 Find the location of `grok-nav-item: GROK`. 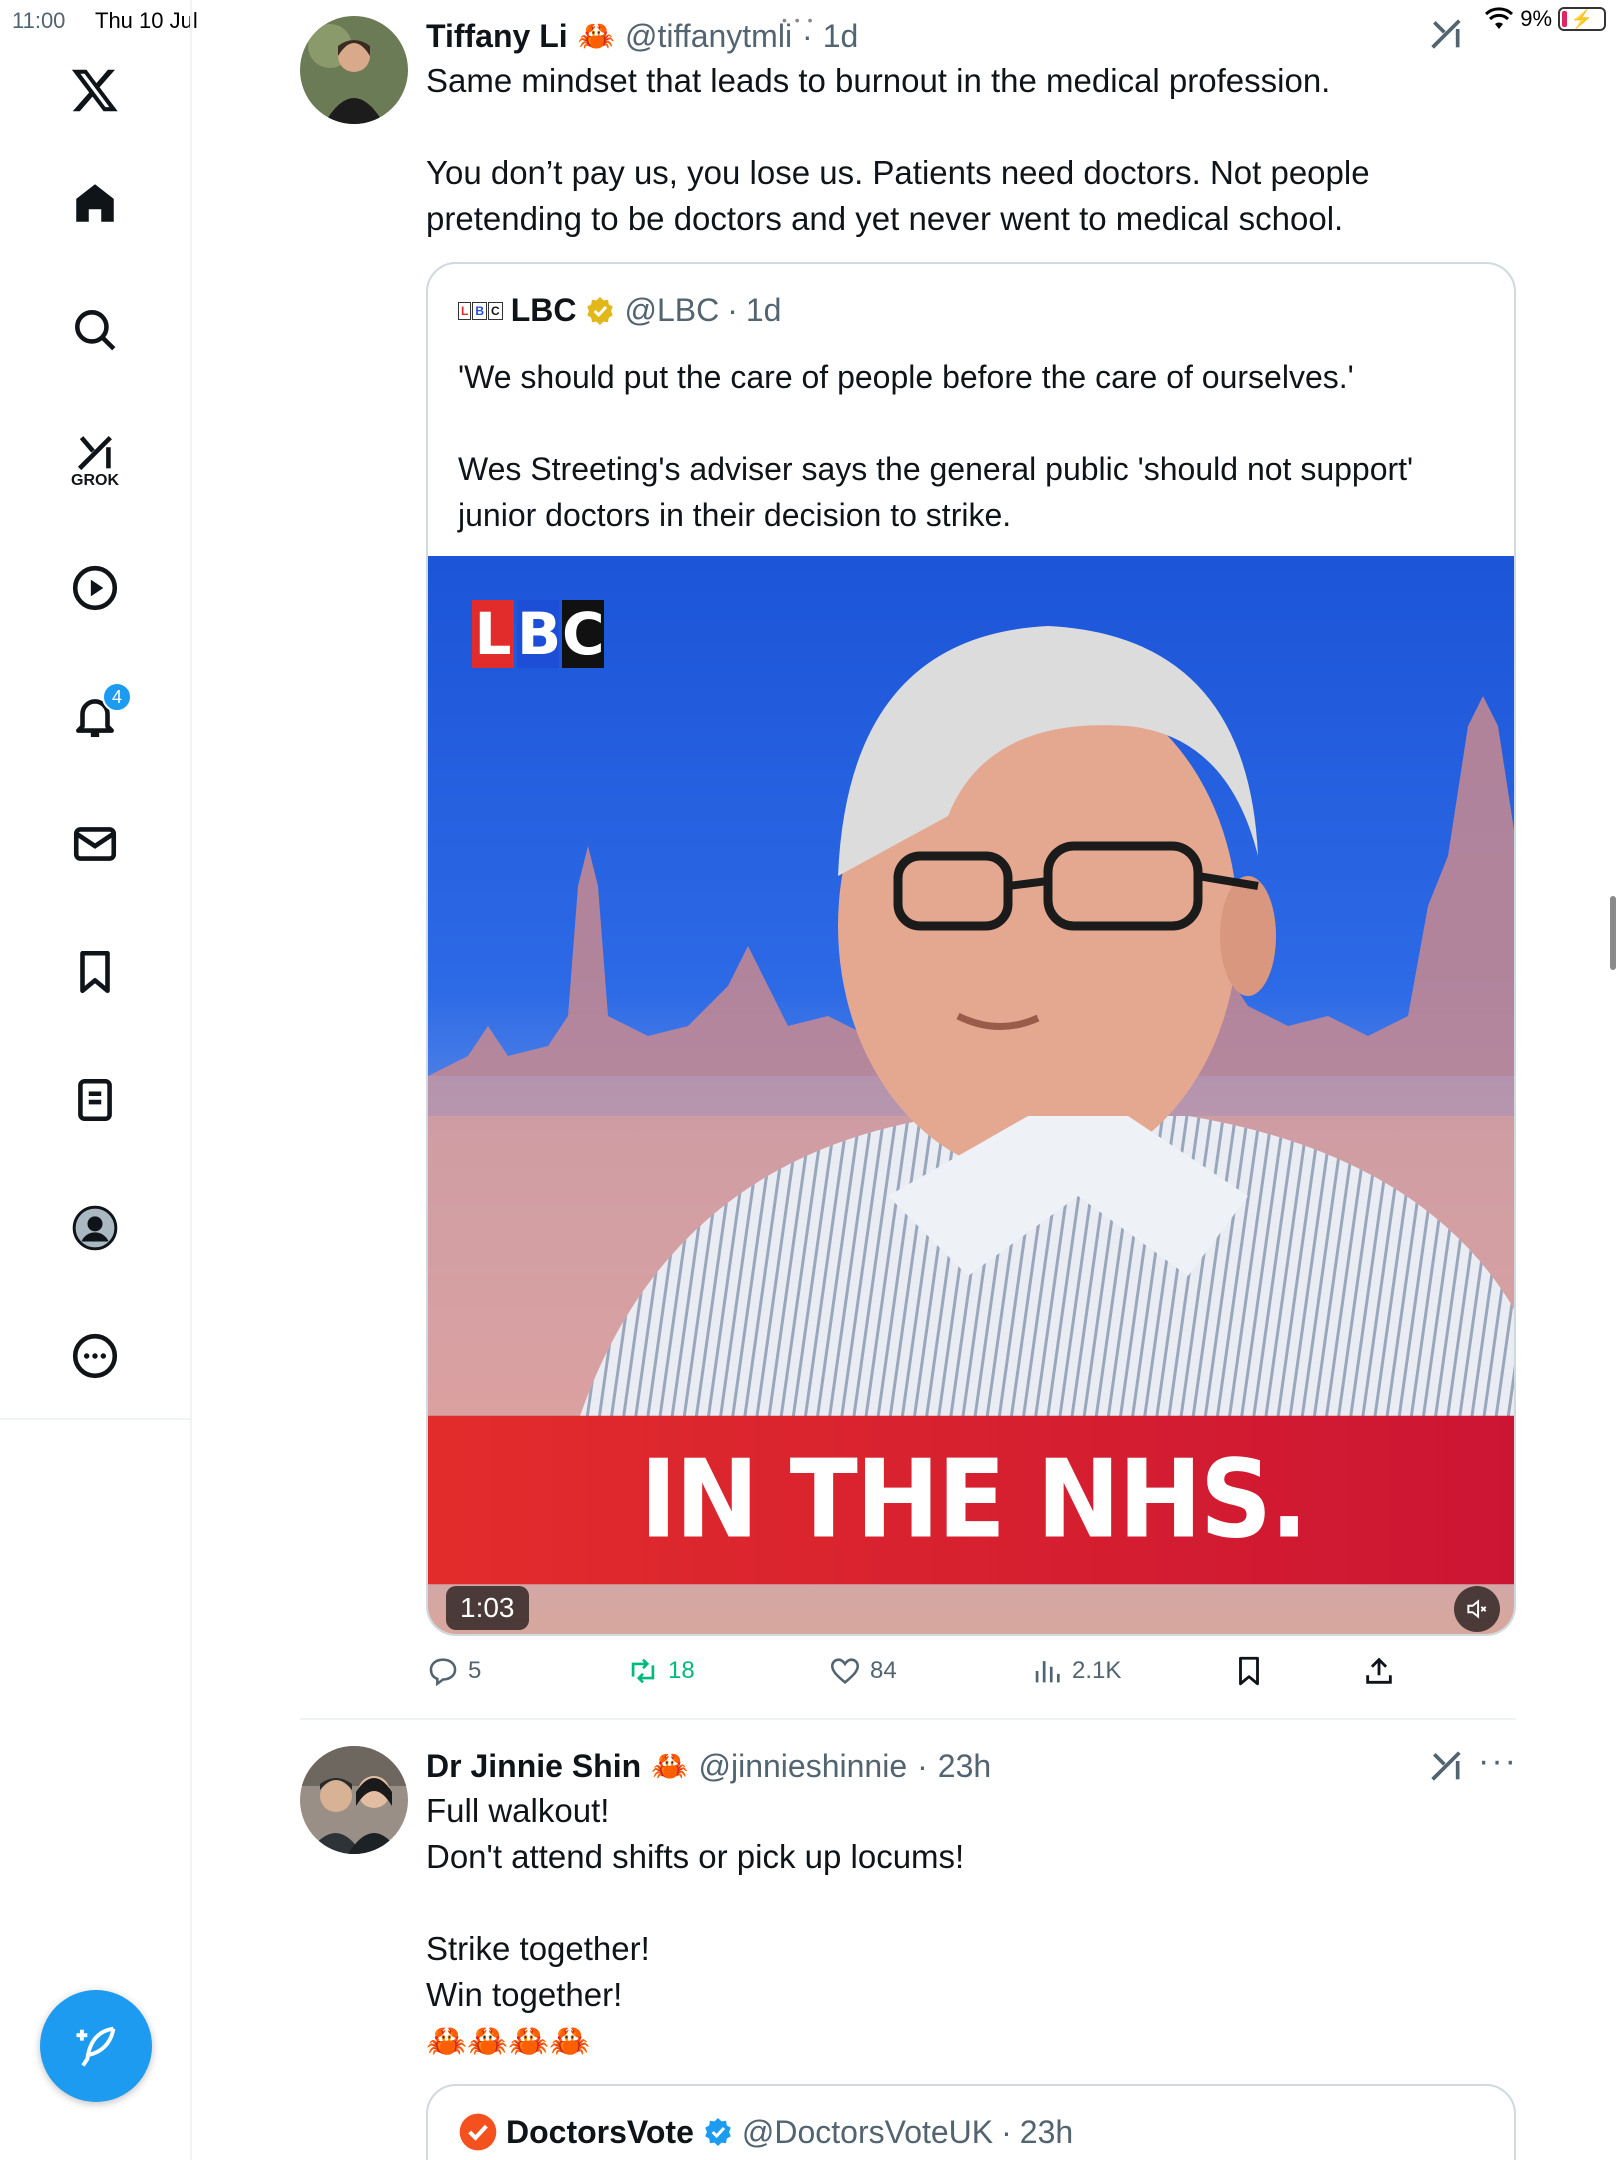

grok-nav-item: GROK is located at coordinates (95, 460).